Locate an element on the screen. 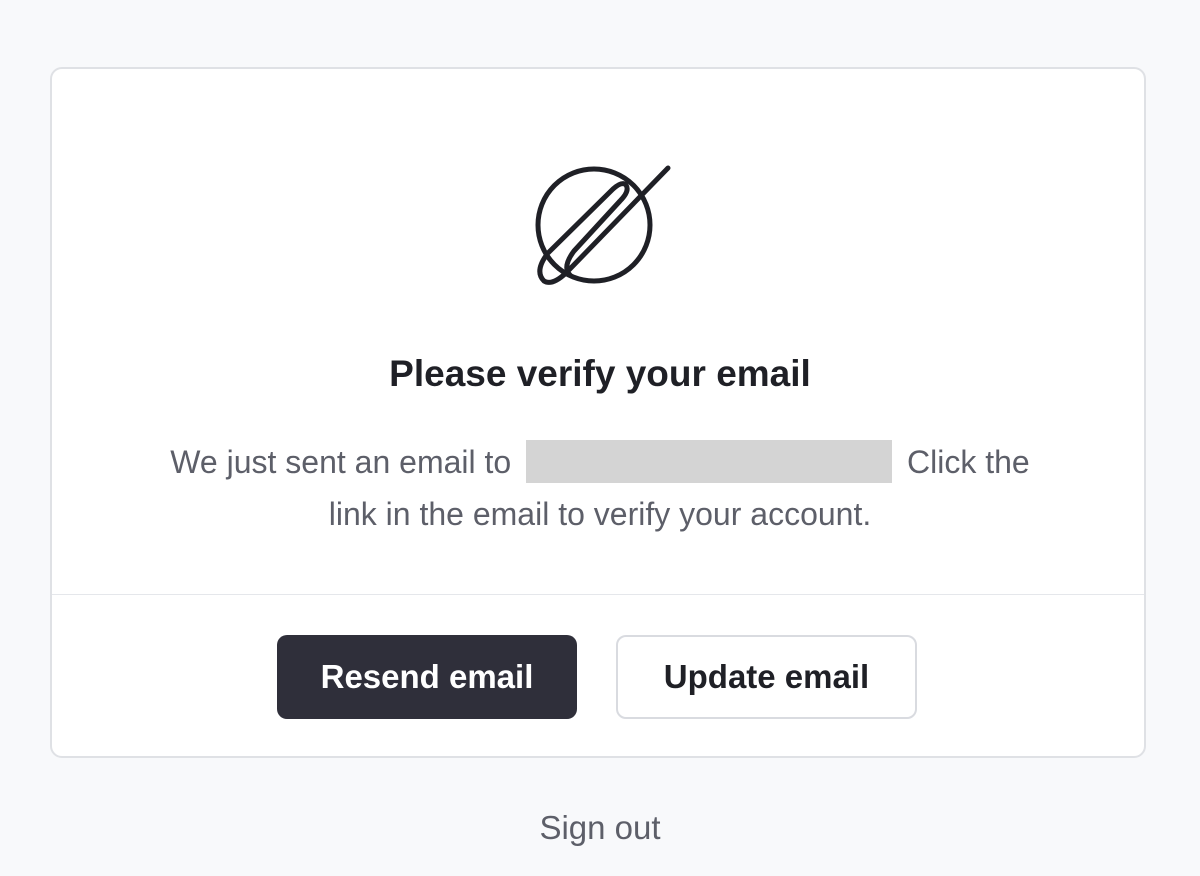  update-email-button: Update email is located at coordinates (766, 677).